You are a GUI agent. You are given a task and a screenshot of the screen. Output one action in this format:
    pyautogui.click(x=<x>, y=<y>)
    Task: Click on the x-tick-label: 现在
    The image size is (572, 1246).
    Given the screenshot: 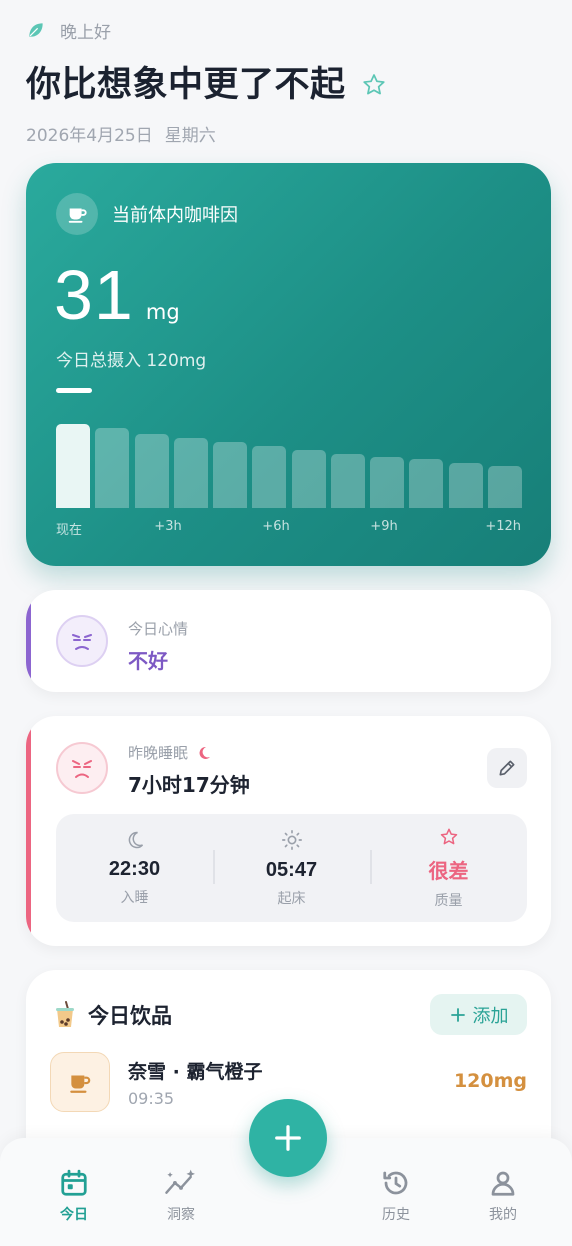 What is the action you would take?
    pyautogui.click(x=69, y=530)
    